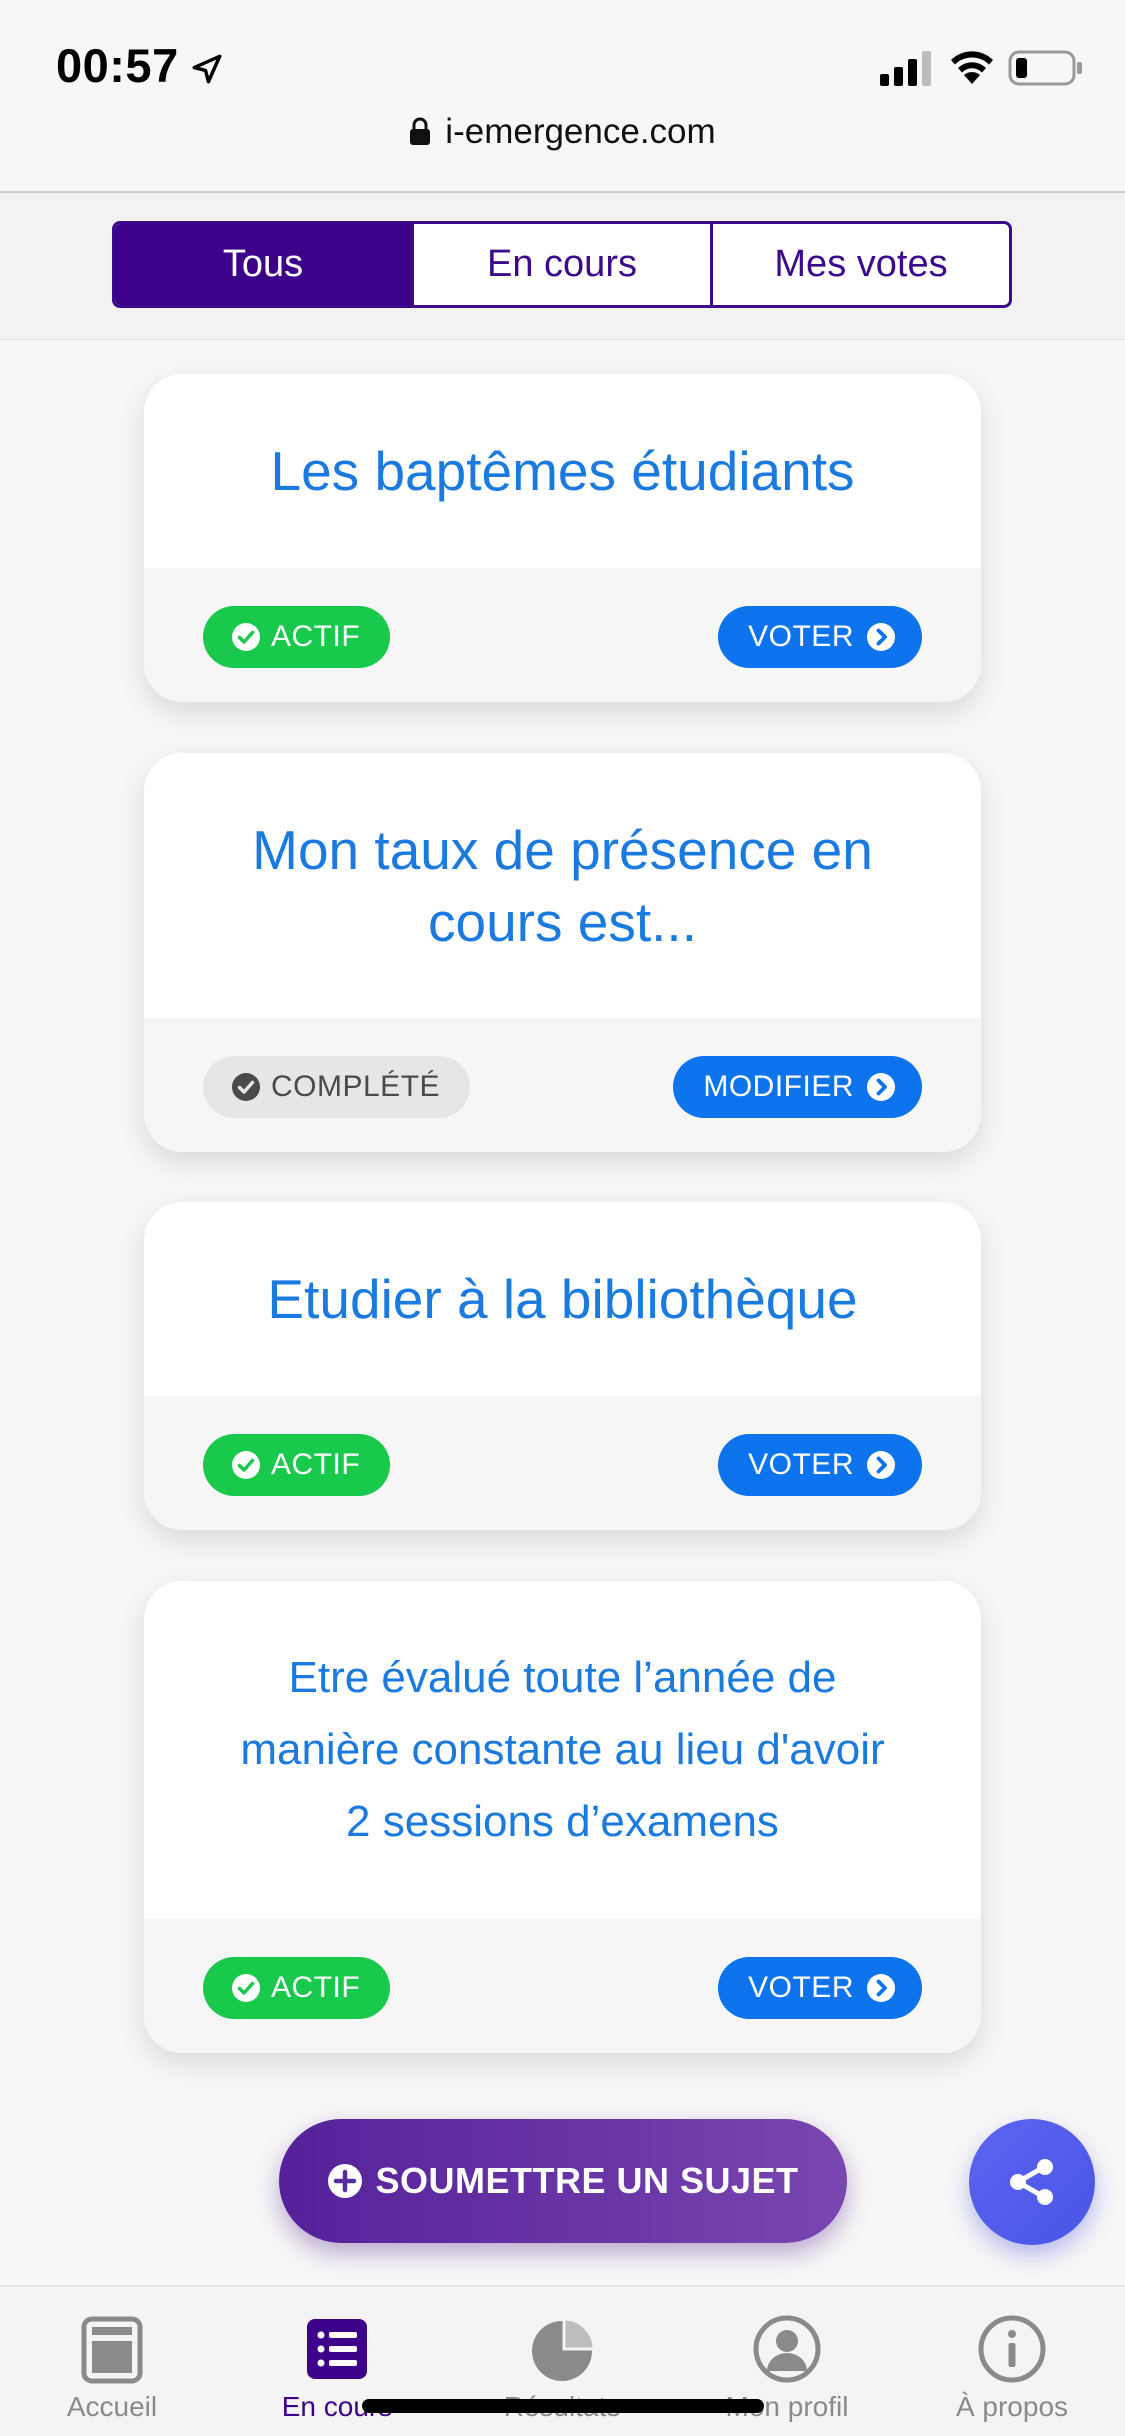  What do you see at coordinates (356, 1086) in the screenshot?
I see `status-badge-label: COMPLÉTÉ` at bounding box center [356, 1086].